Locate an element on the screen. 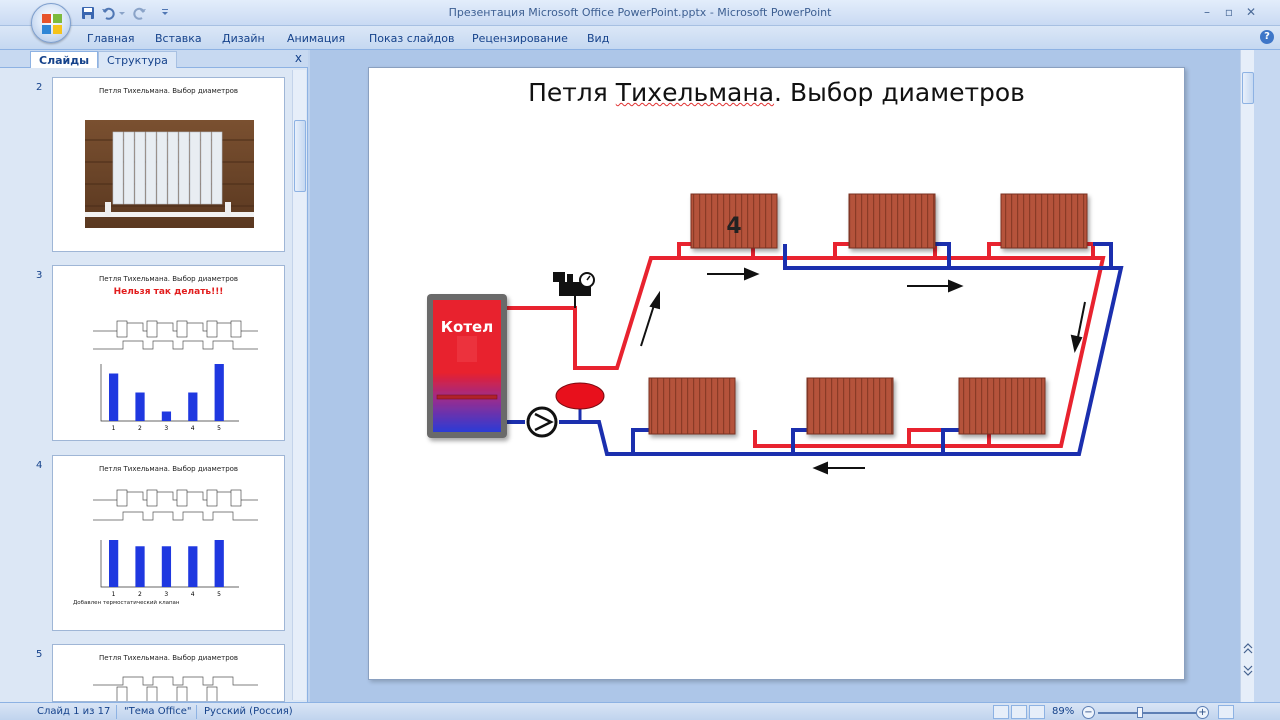 Image resolution: width=1280 pixels, height=720 pixels. safety-group-icon is located at coordinates (574, 290).